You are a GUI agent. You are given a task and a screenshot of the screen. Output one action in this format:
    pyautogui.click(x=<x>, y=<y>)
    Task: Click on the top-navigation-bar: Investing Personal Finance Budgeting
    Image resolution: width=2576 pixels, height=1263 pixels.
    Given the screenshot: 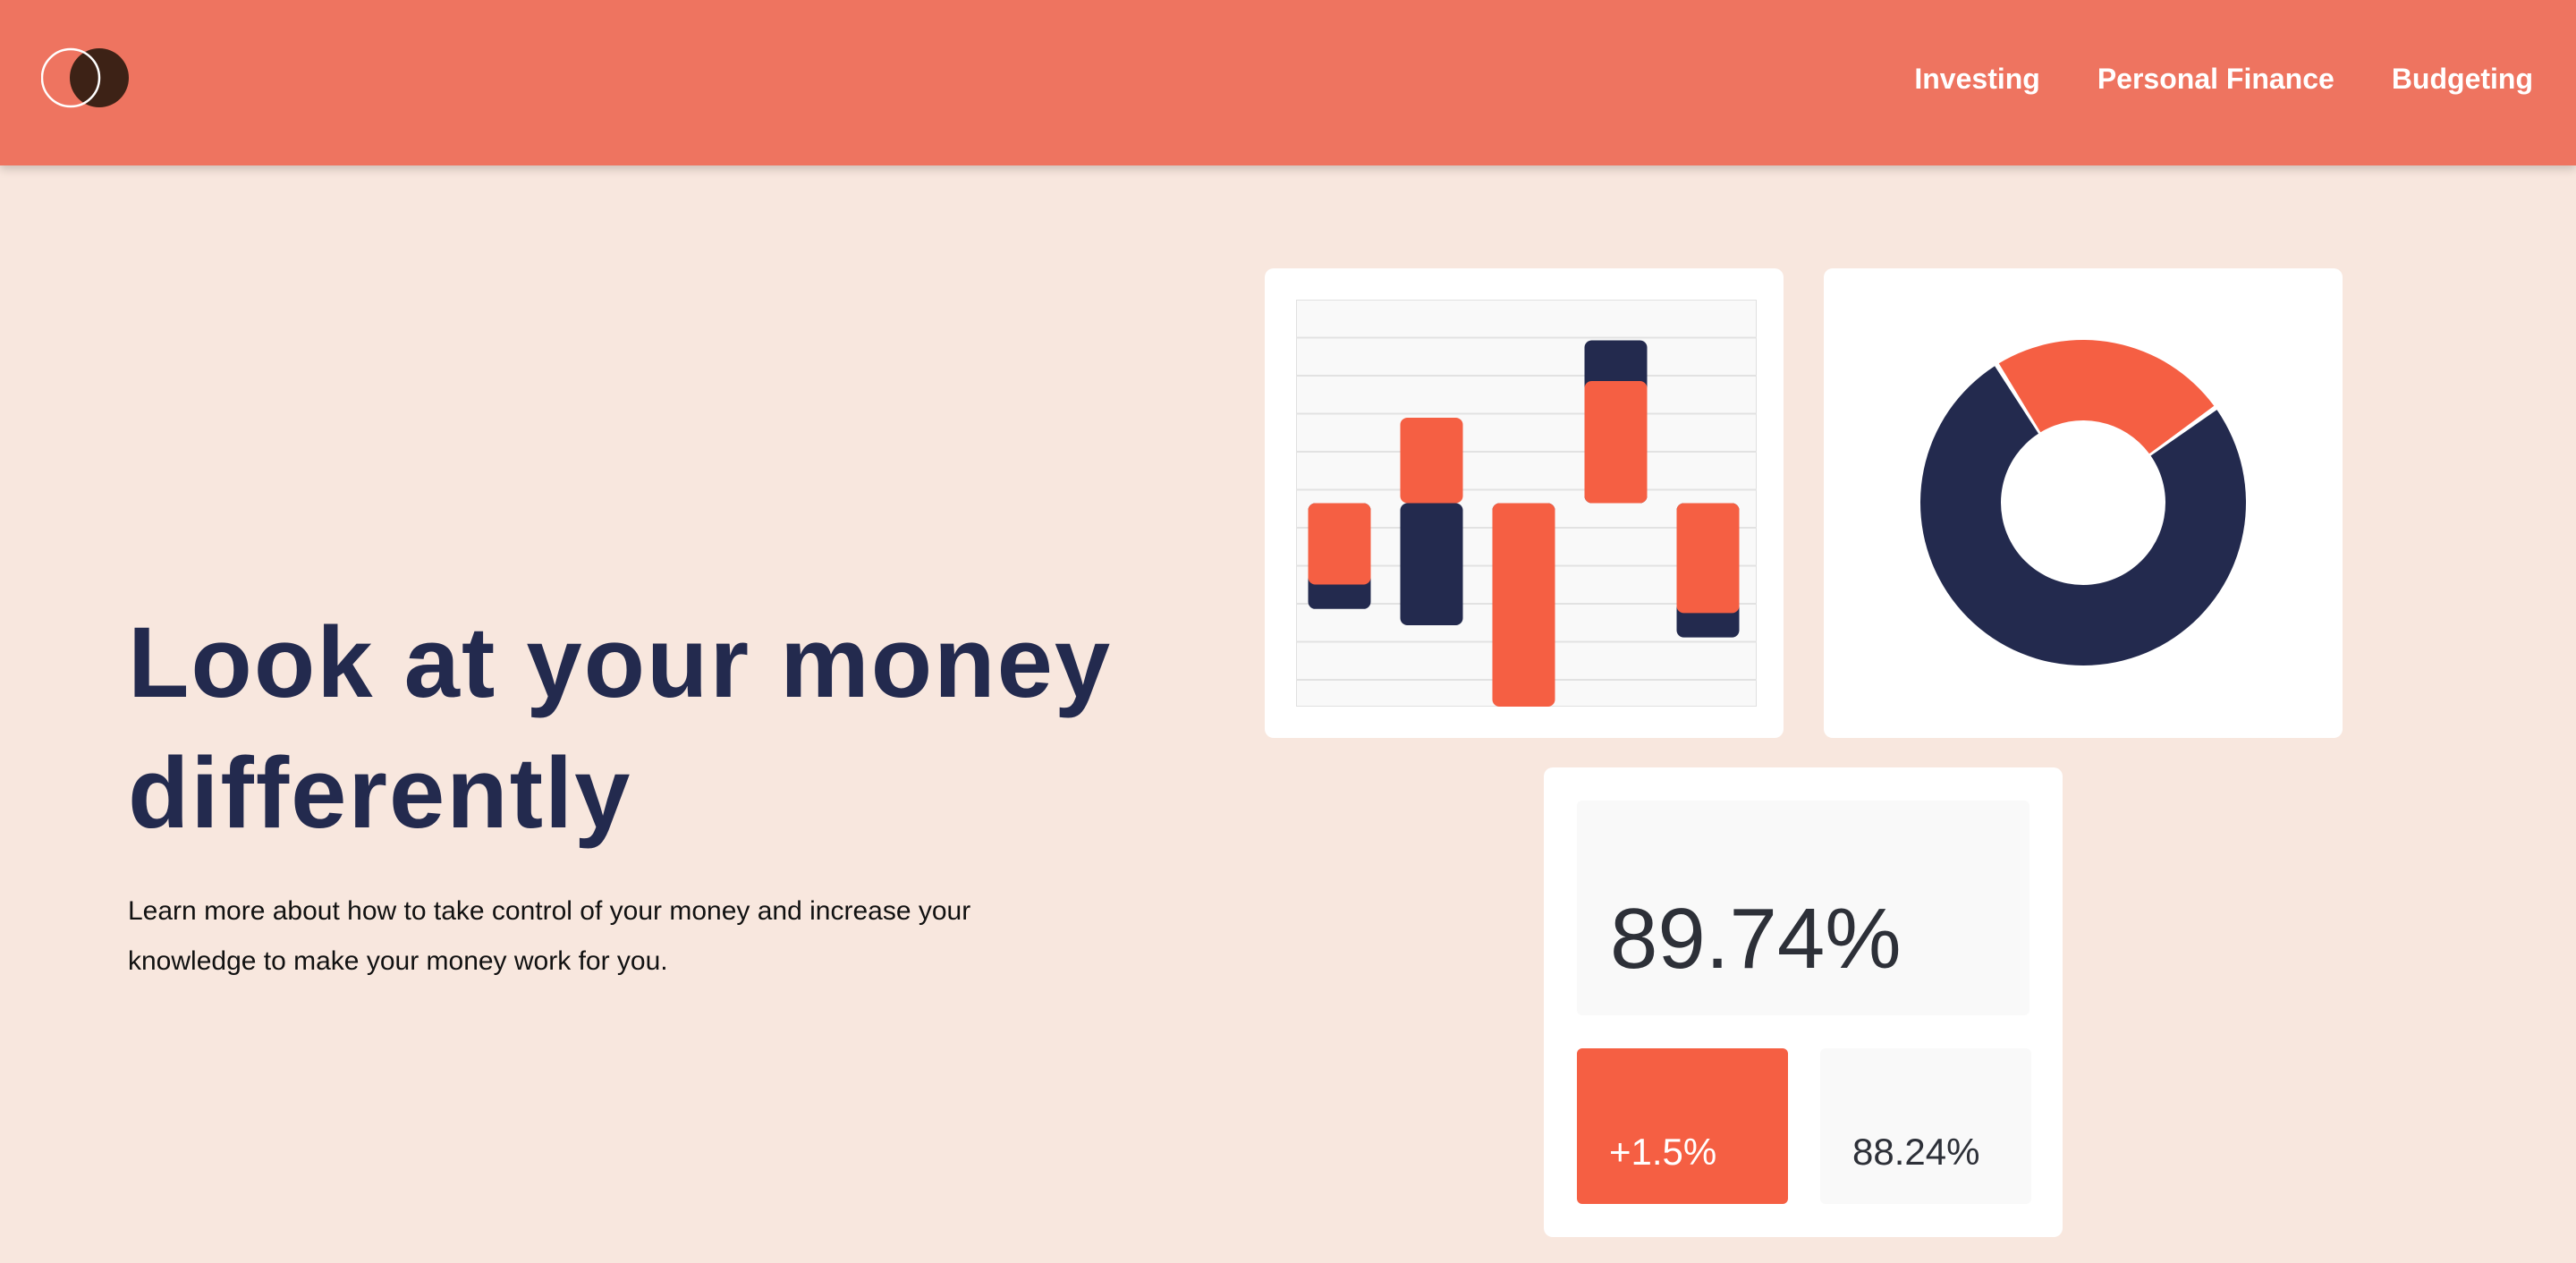 What is the action you would take?
    pyautogui.click(x=1288, y=82)
    